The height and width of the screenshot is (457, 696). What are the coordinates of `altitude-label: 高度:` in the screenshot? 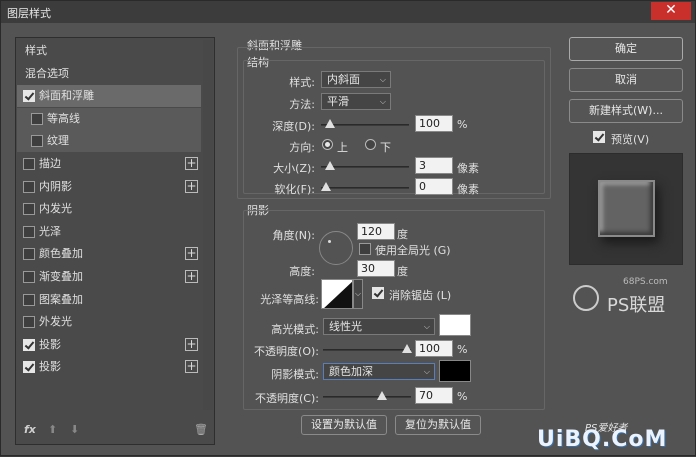 It's located at (302, 271).